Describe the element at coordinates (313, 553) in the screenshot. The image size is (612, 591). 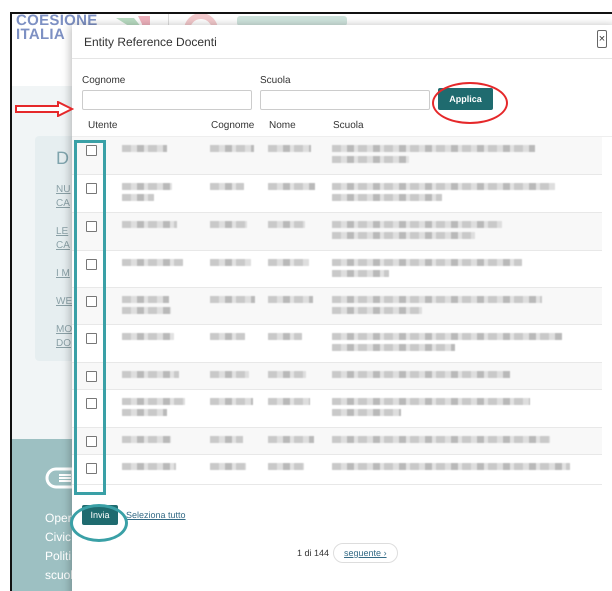
I see `page-status: 1 di 144` at that location.